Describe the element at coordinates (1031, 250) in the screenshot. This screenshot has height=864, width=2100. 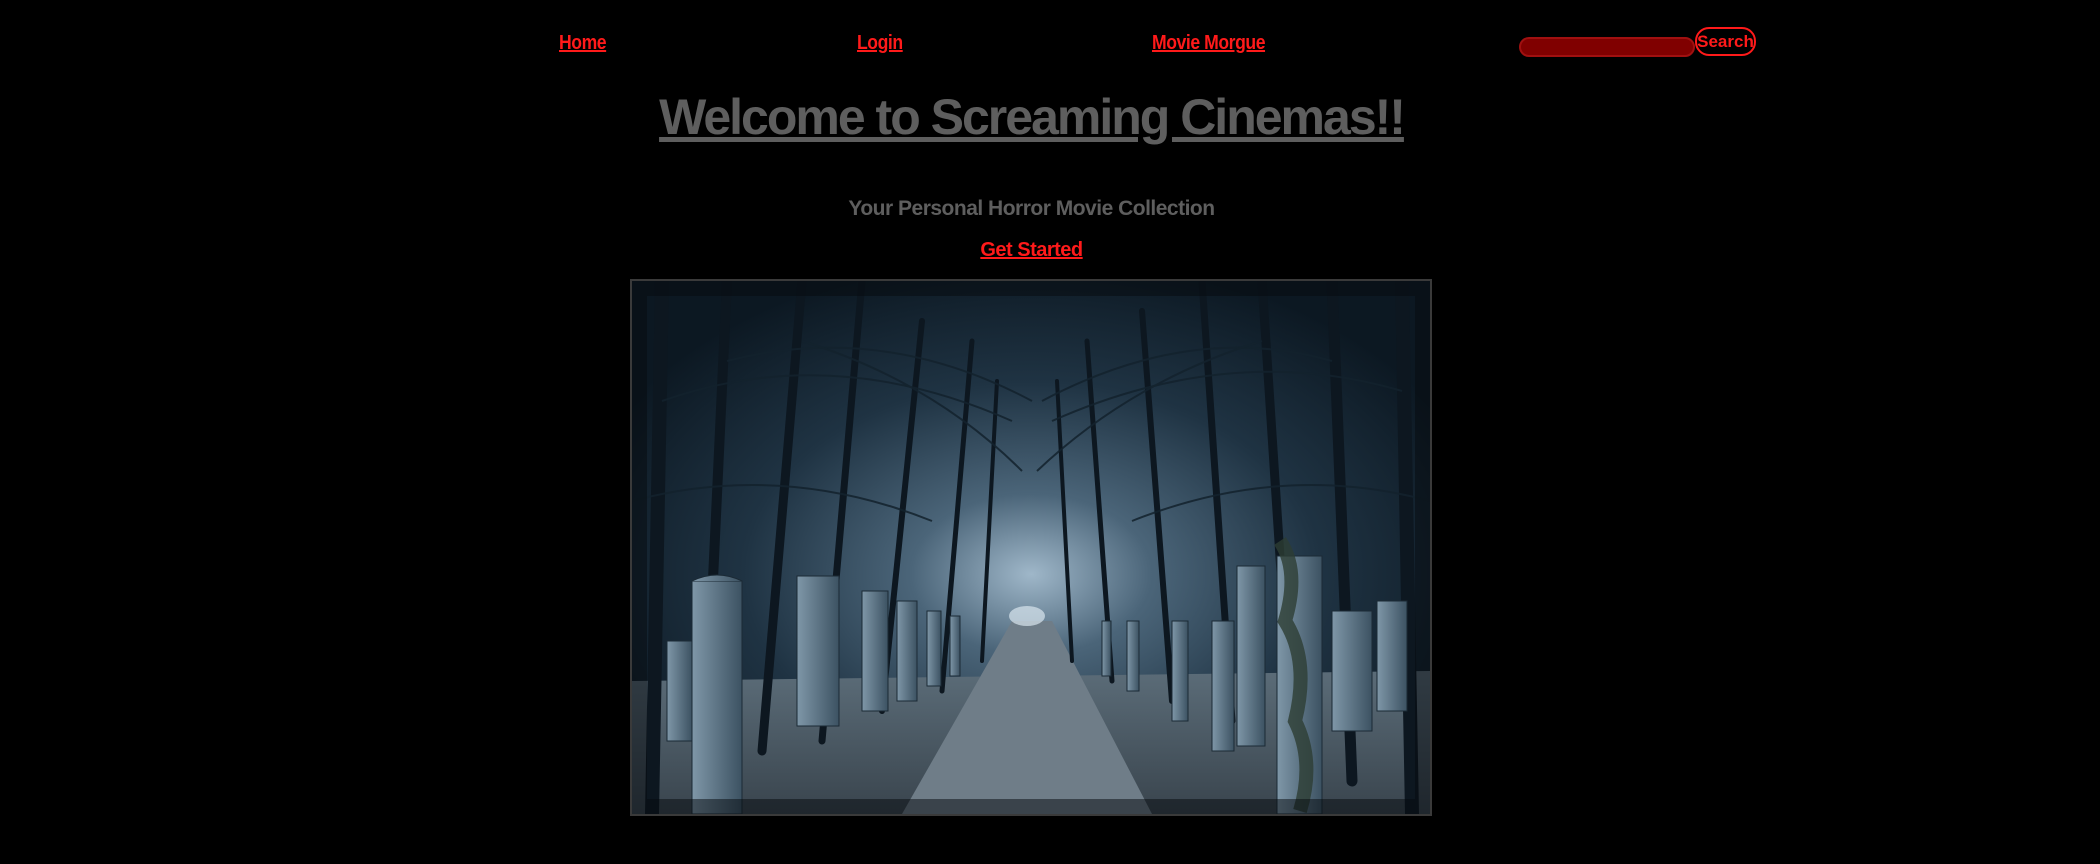
I see `get-started-link: Get Started` at that location.